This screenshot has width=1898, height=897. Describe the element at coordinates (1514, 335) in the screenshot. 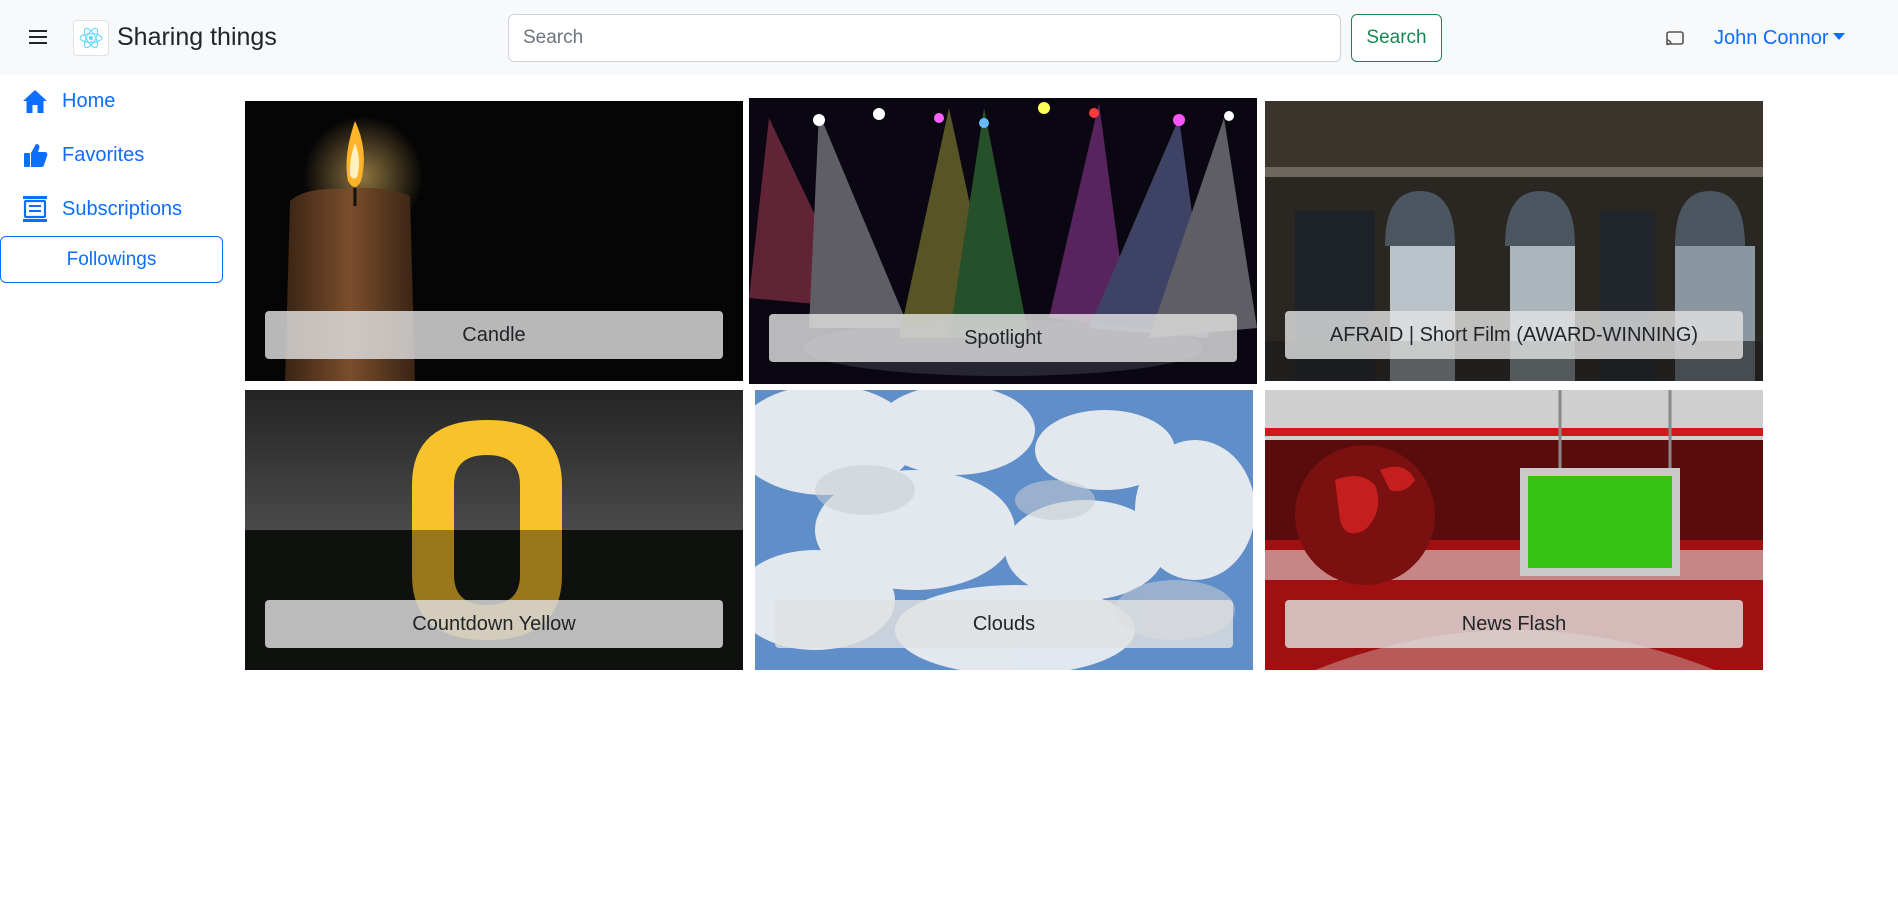

I see `video-title: AFRAID | Short Film (AWARD-WINNING)` at that location.